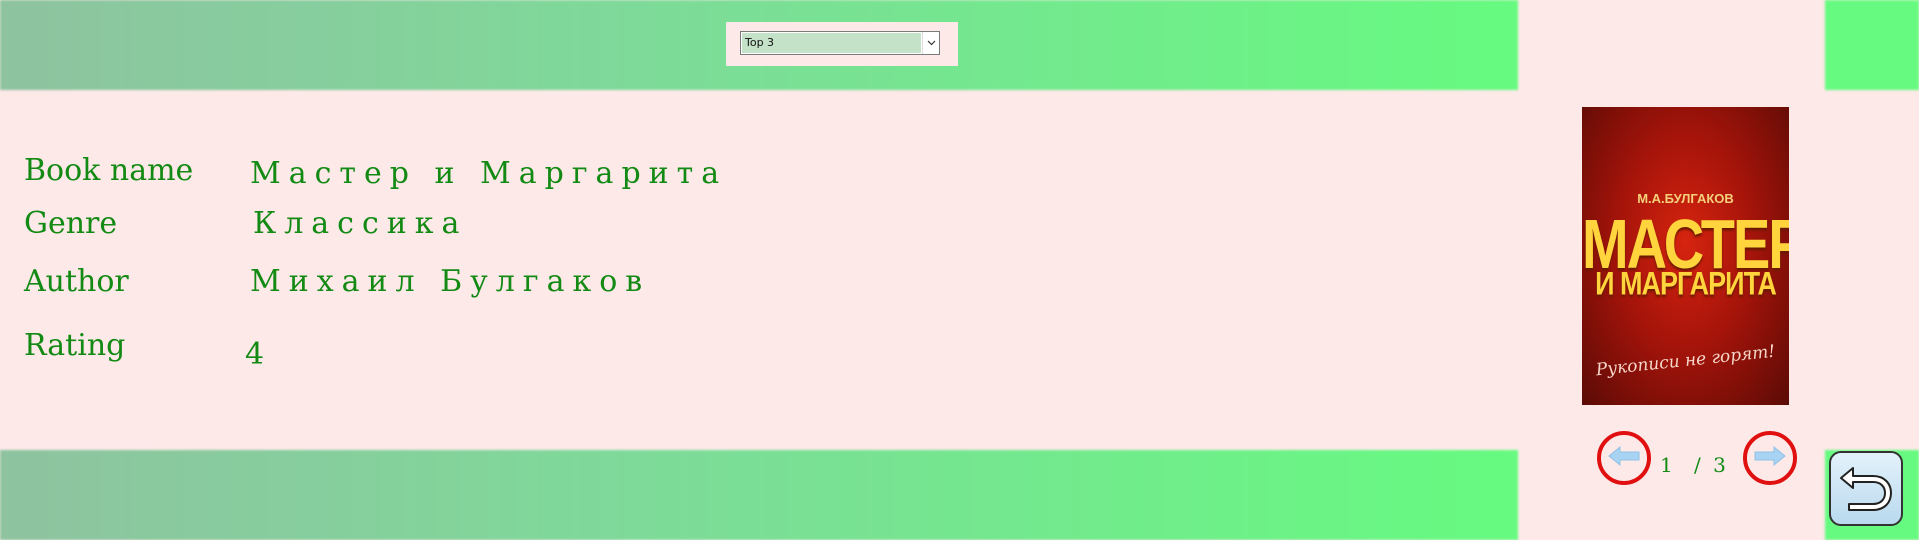 The image size is (1919, 540). I want to click on genre-value: Классика, so click(360, 223).